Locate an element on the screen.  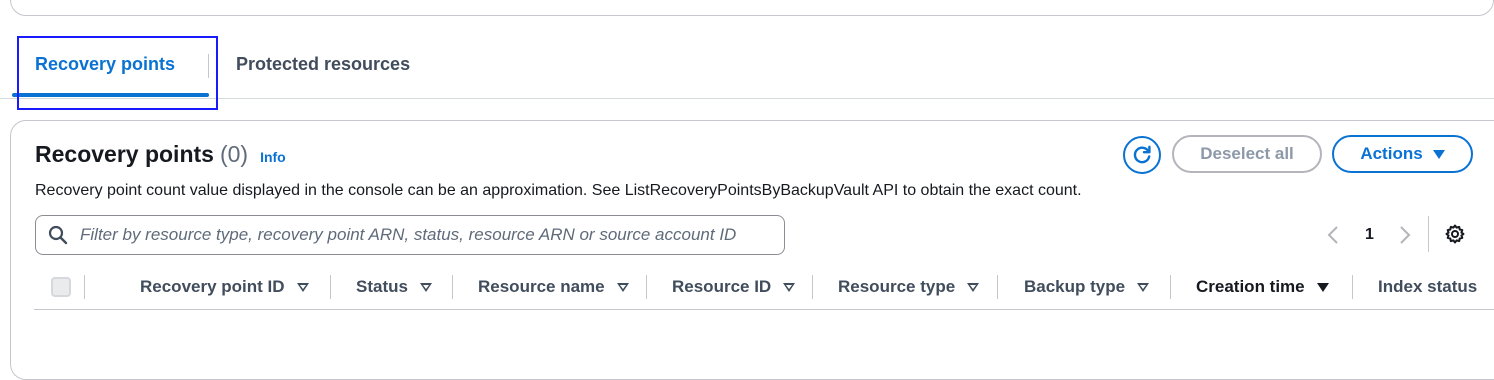
previous-section-card is located at coordinates (752, 8).